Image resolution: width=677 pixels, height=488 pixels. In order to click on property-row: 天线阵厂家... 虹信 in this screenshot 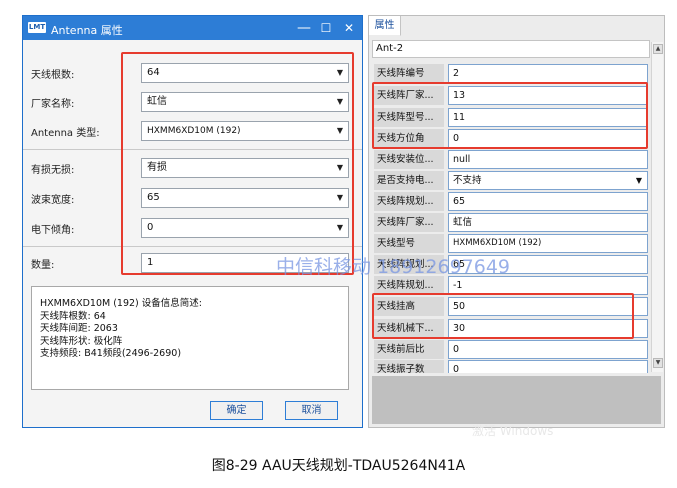, I will do `click(511, 222)`.